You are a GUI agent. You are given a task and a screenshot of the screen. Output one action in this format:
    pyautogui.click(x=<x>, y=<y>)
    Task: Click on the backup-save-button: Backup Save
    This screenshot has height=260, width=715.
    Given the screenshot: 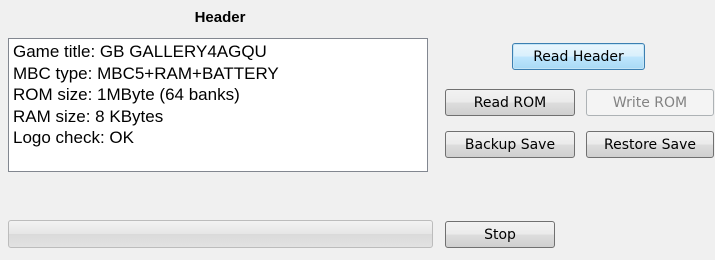 What is the action you would take?
    pyautogui.click(x=510, y=144)
    